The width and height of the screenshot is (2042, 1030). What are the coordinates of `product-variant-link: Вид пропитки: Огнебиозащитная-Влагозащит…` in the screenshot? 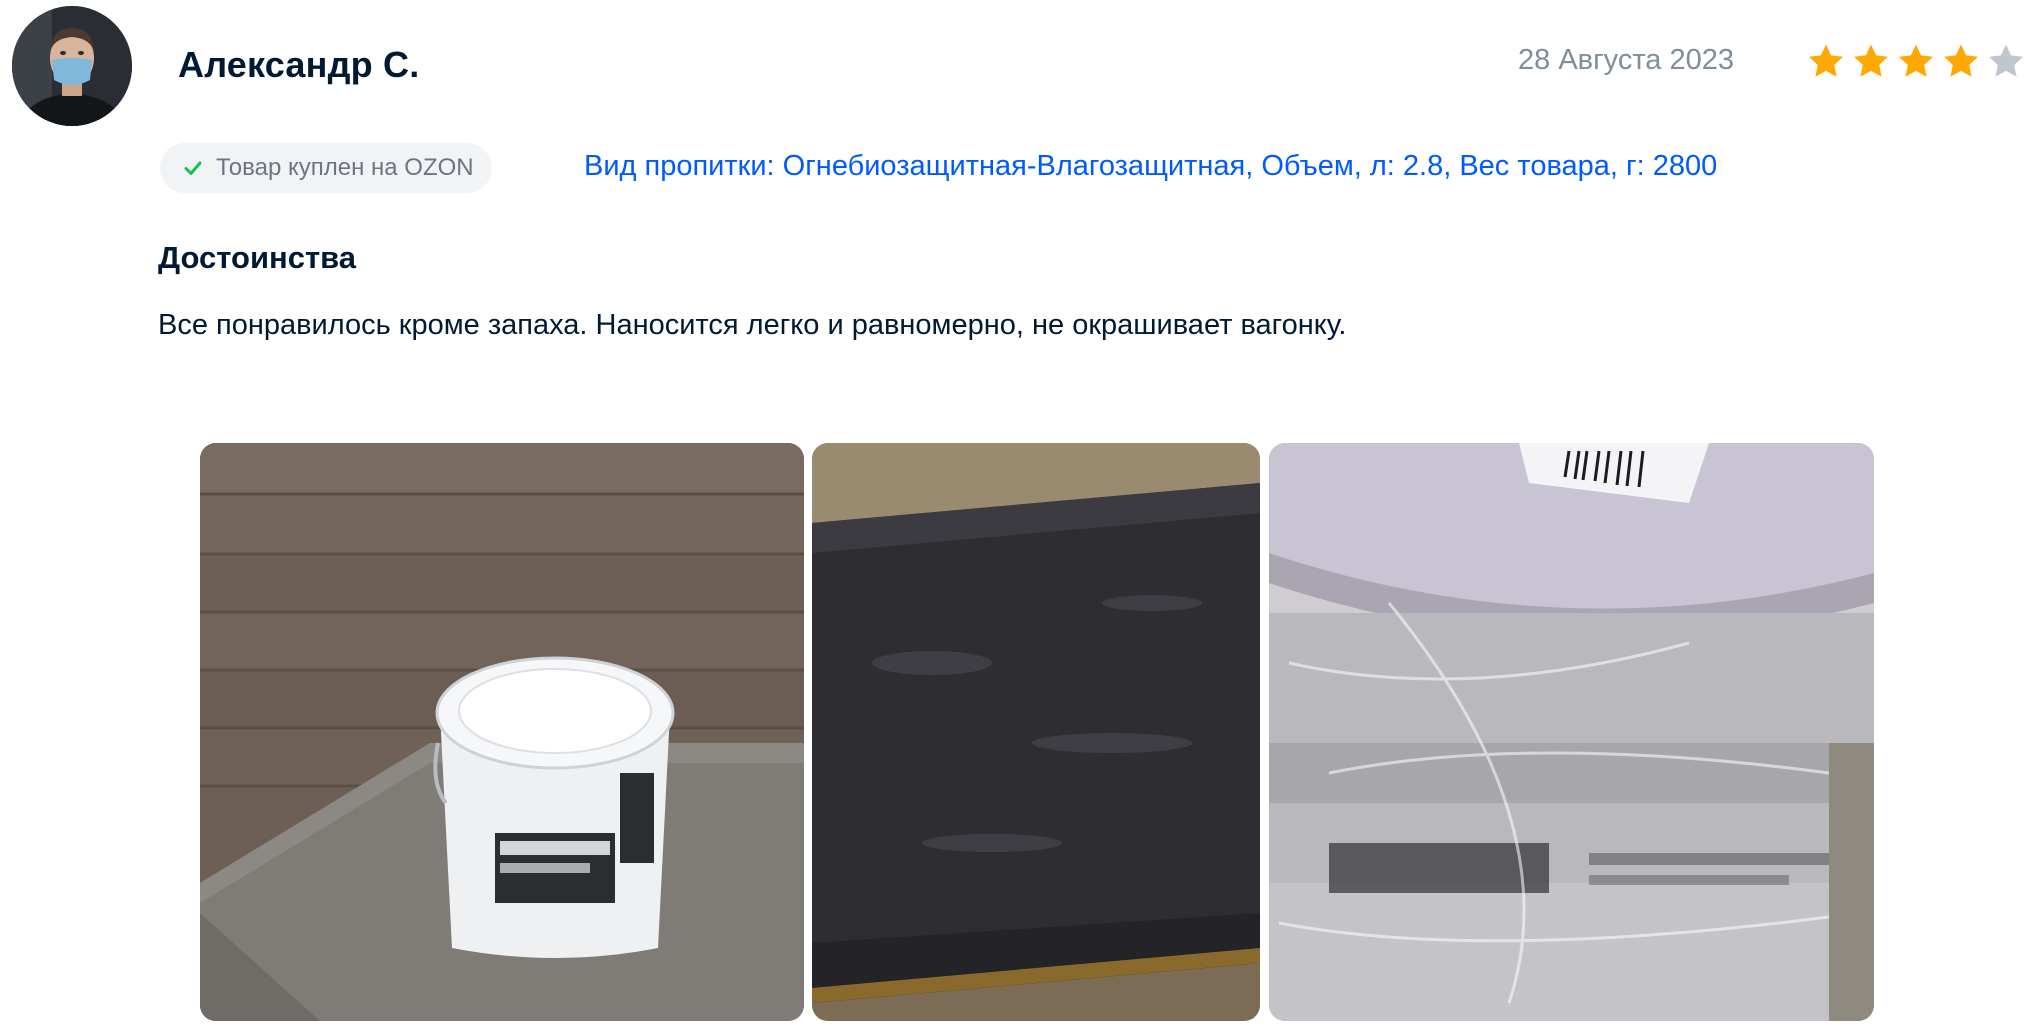 It's located at (1150, 166).